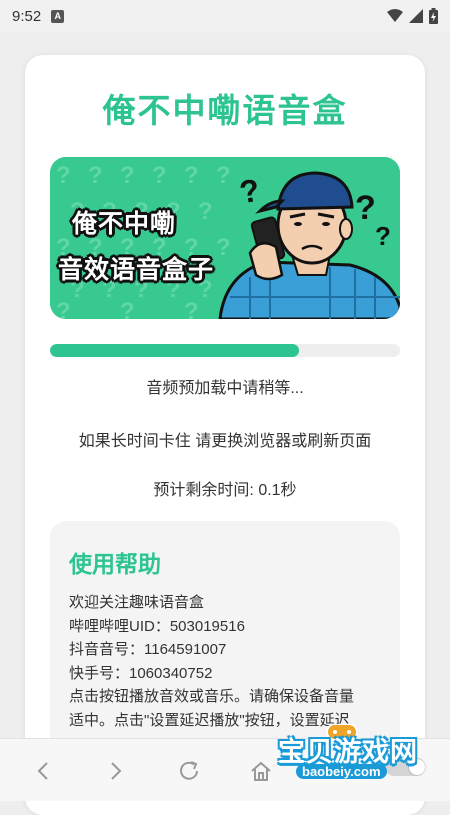  Describe the element at coordinates (225, 110) in the screenshot. I see `page-title: 俺不中嘞语音盒` at that location.